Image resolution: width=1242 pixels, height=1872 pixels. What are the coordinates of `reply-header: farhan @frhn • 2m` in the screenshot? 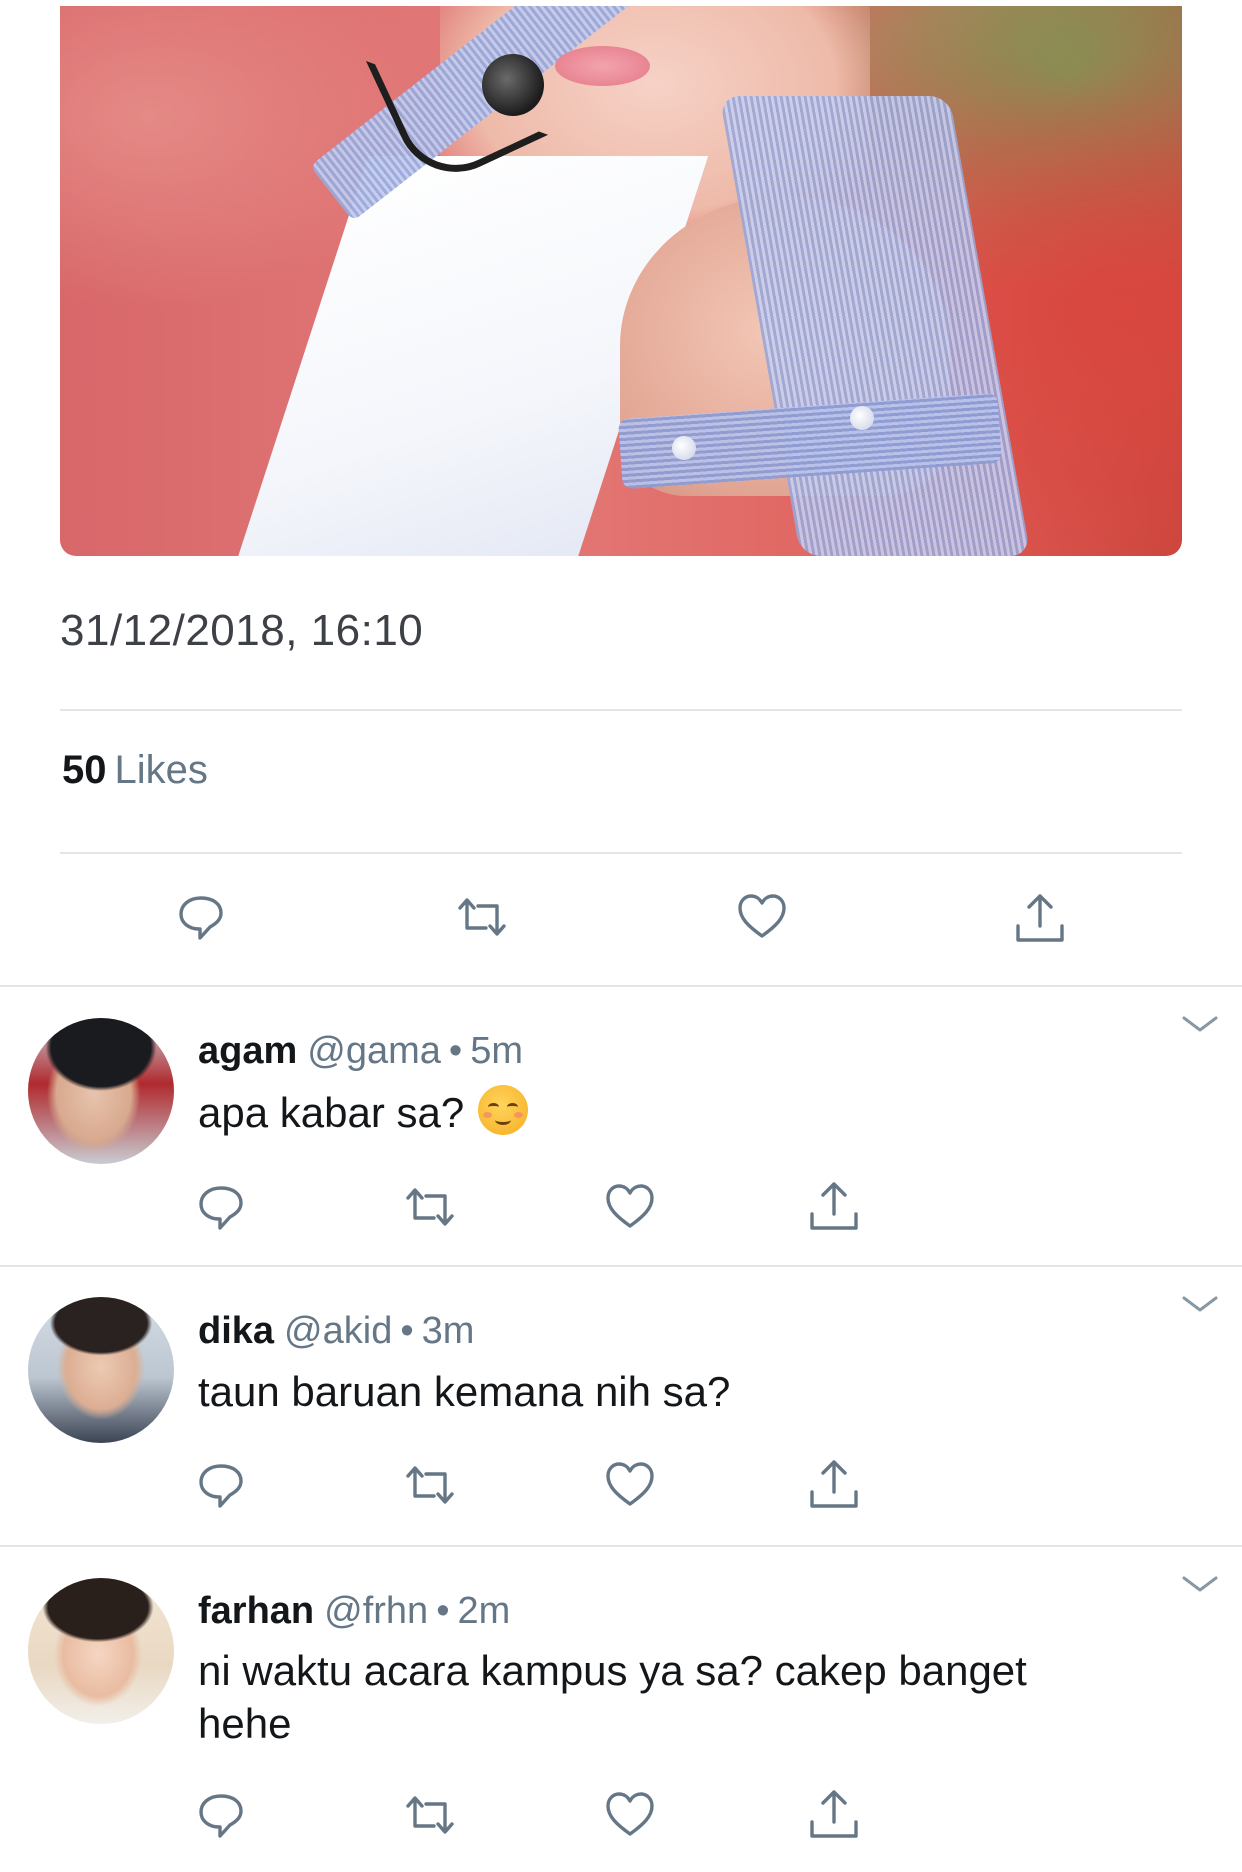 It's located at (354, 1611).